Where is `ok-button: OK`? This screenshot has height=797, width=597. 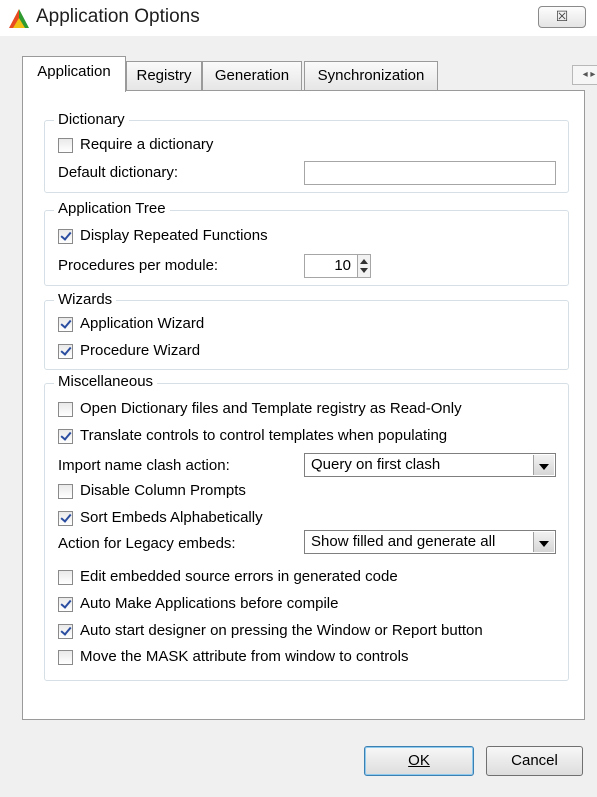
ok-button: OK is located at coordinates (419, 761).